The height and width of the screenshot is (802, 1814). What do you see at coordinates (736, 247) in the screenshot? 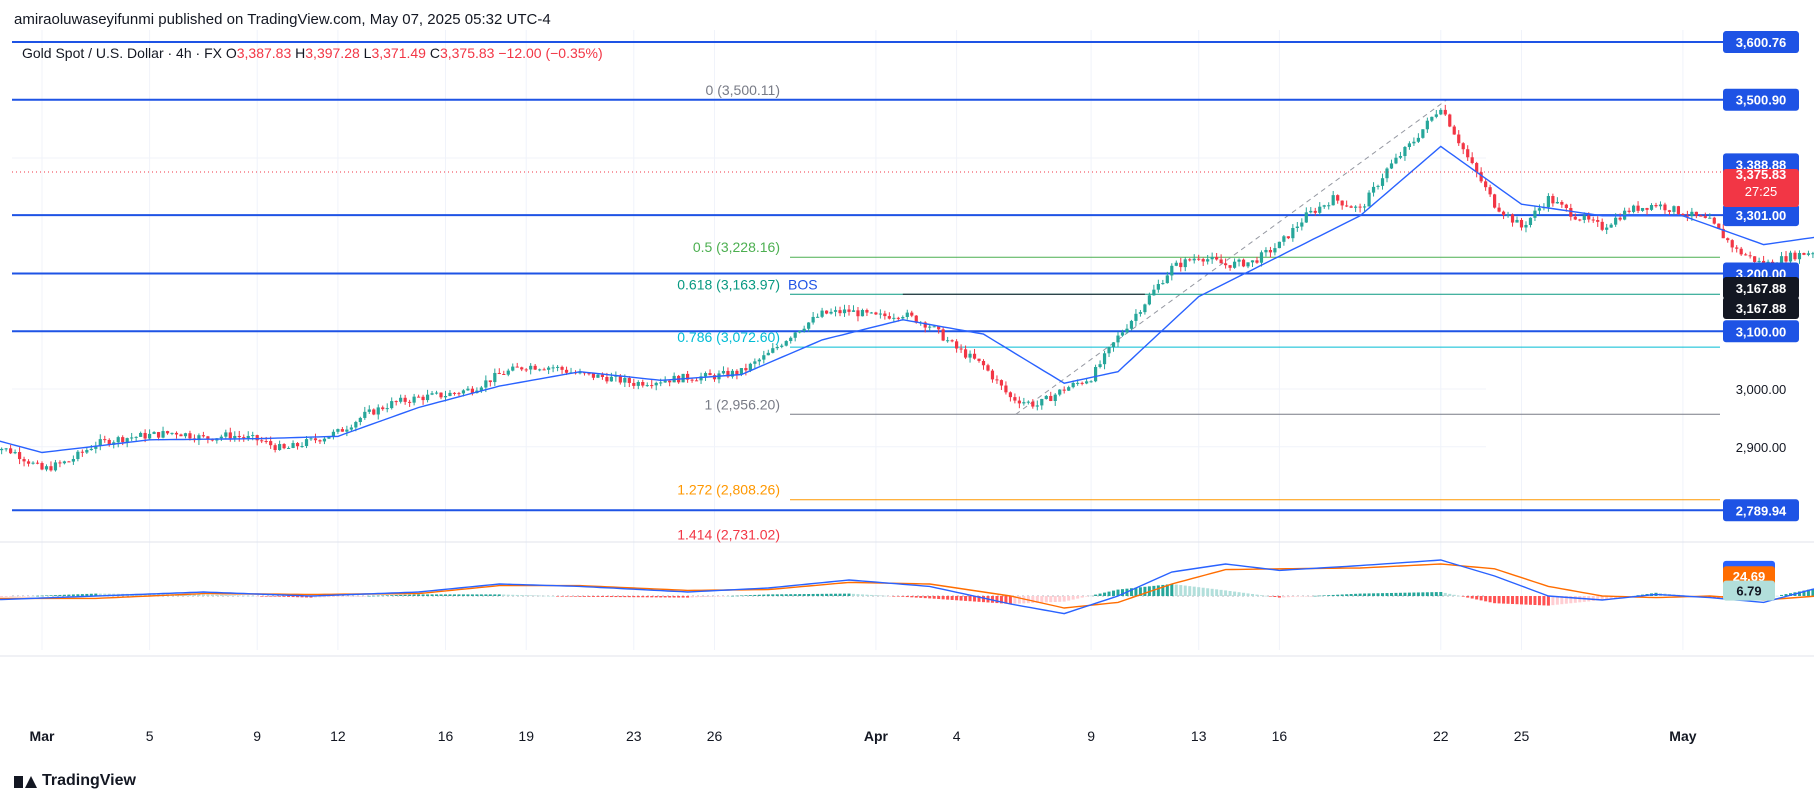
I see `fib-level-label: 0.5 (3,228.16)` at bounding box center [736, 247].